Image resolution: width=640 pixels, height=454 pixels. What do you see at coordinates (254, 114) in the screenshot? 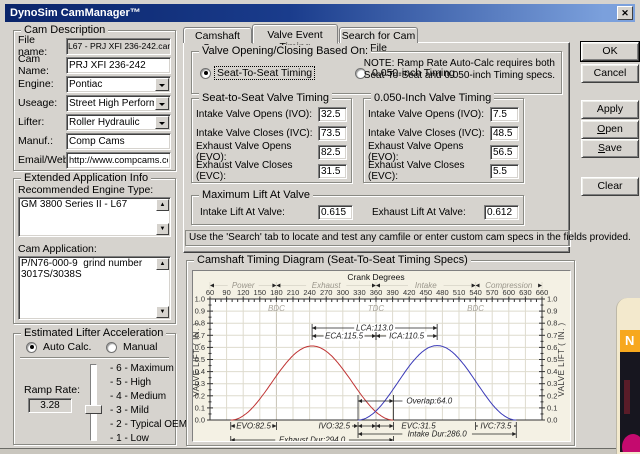
I see `seat-ivo-label: Intake Valve Opens (IVO):` at bounding box center [254, 114].